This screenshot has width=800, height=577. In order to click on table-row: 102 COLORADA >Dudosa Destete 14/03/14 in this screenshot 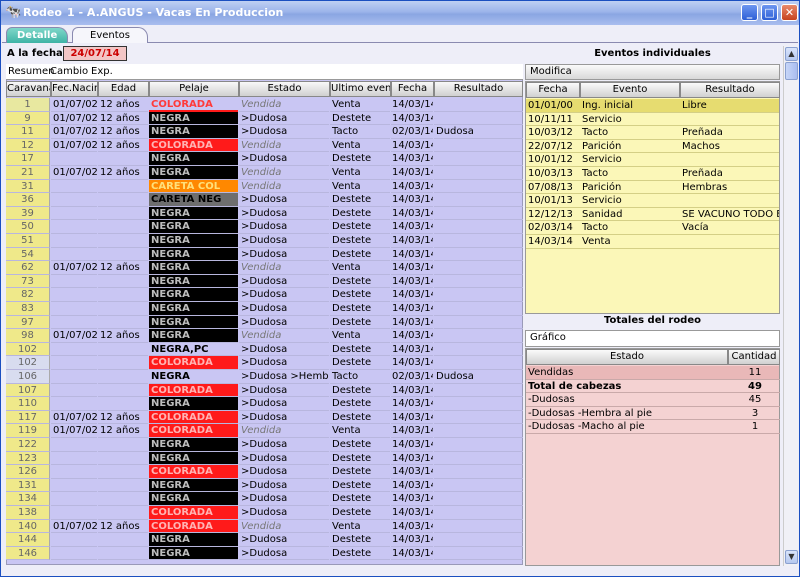, I will do `click(264, 363)`.